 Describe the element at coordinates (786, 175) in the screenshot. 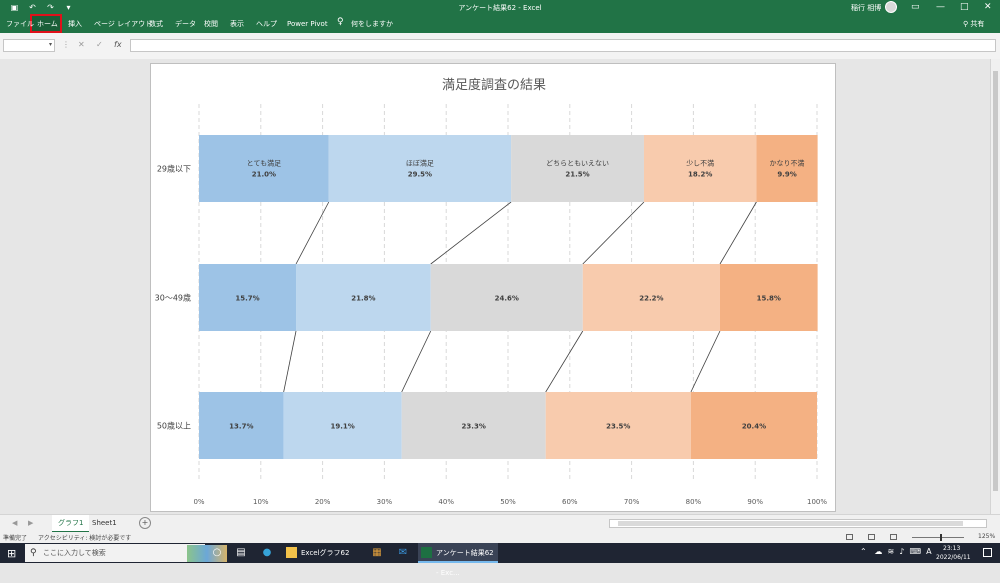

I see `data-label: 9.9%` at that location.